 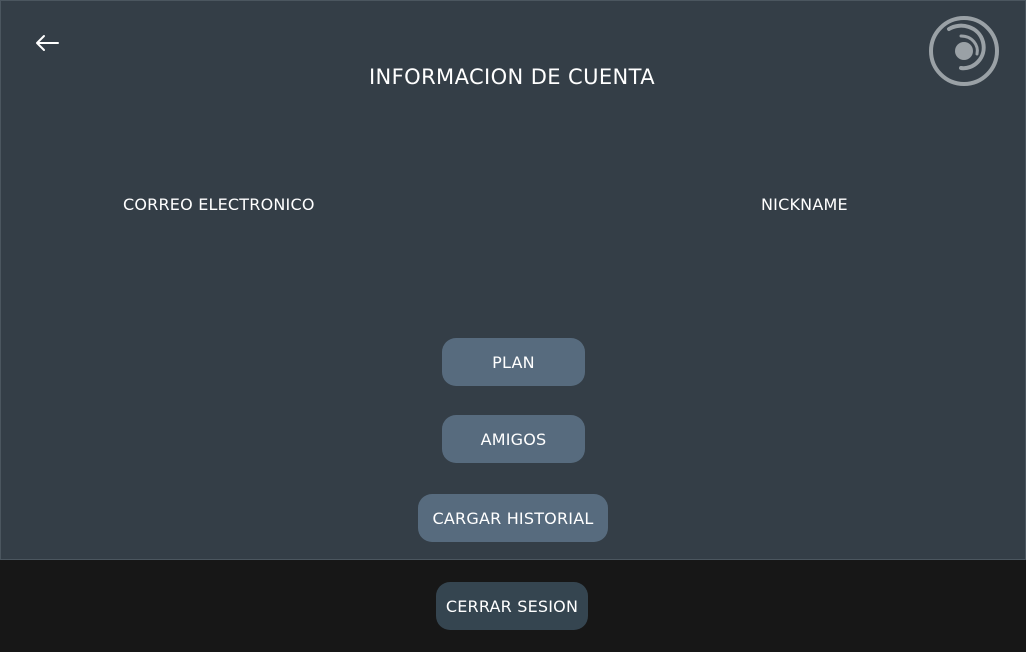 What do you see at coordinates (219, 204) in the screenshot?
I see `email-label: CORREO ELECTRONICO` at bounding box center [219, 204].